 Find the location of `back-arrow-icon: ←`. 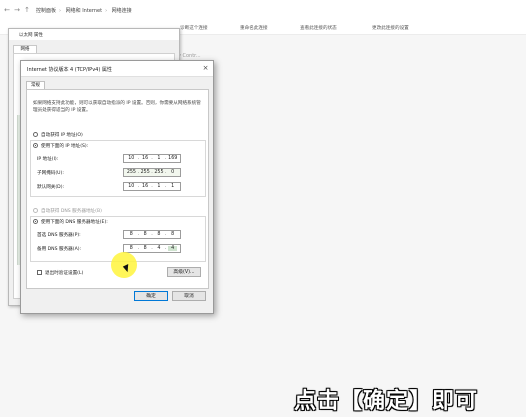

back-arrow-icon: ← is located at coordinates (7, 10).